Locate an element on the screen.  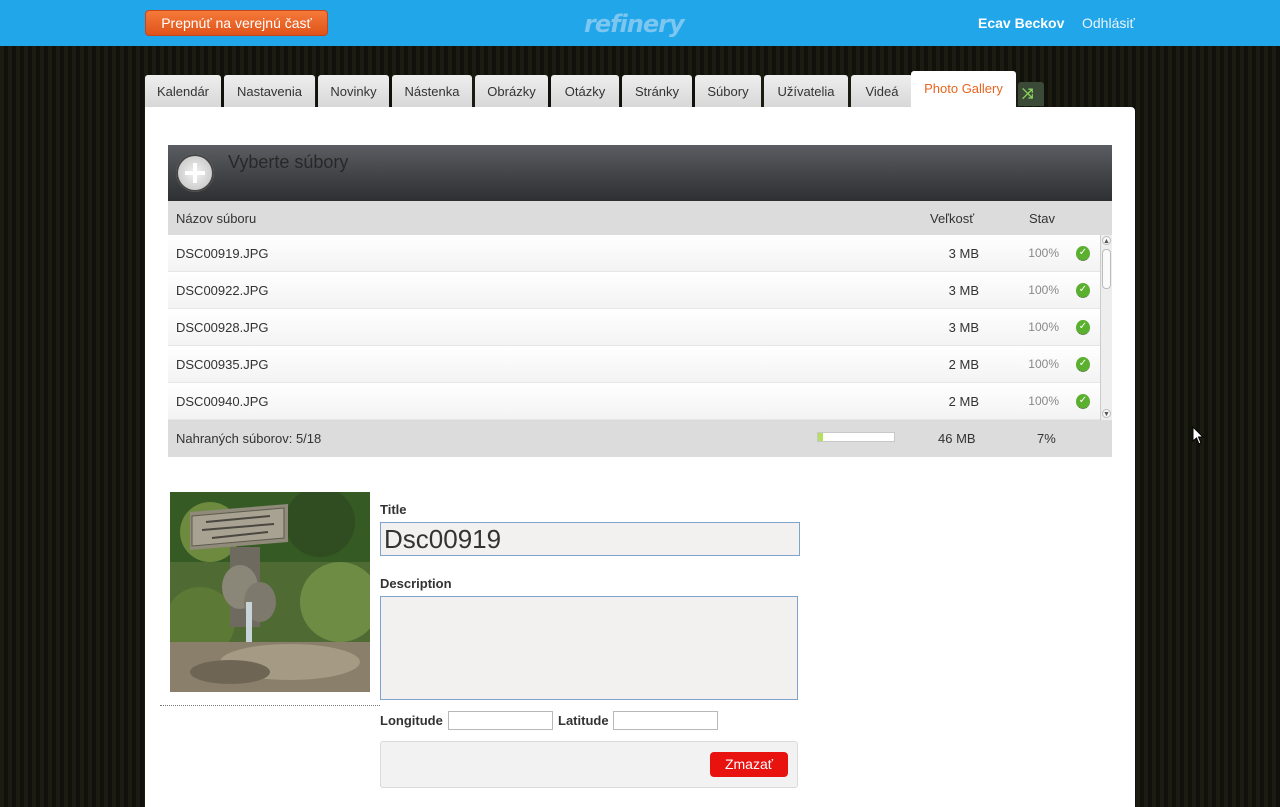
total-size: 46 MB is located at coordinates (957, 438).